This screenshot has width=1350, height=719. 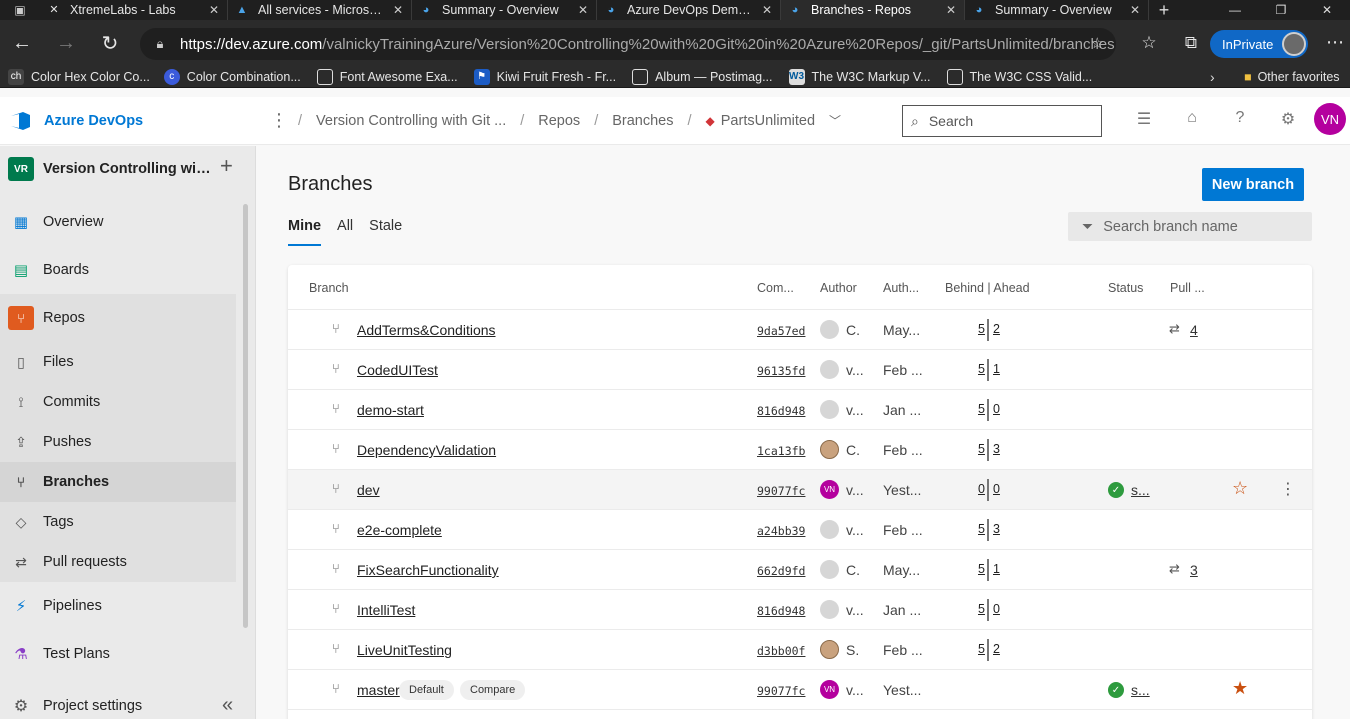 What do you see at coordinates (493, 690) in the screenshot?
I see `branch-badge: Compare` at bounding box center [493, 690].